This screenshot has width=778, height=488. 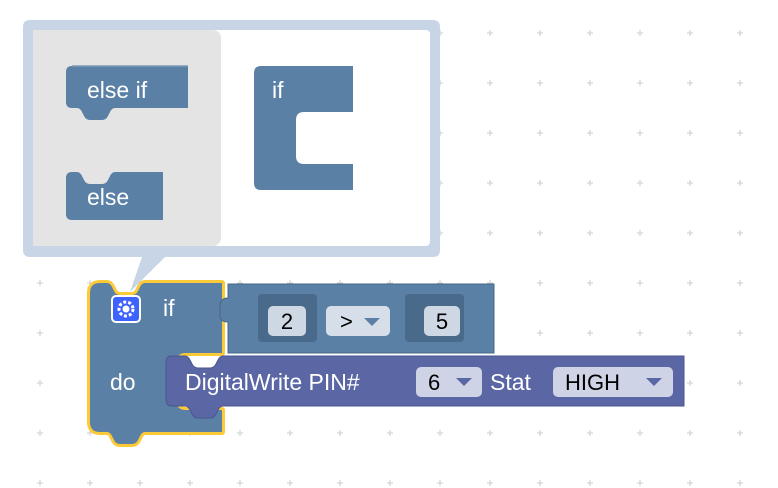 I want to click on digital-write-block: DigitalWrite PIN# 6 Stat HIGH, so click(x=425, y=387).